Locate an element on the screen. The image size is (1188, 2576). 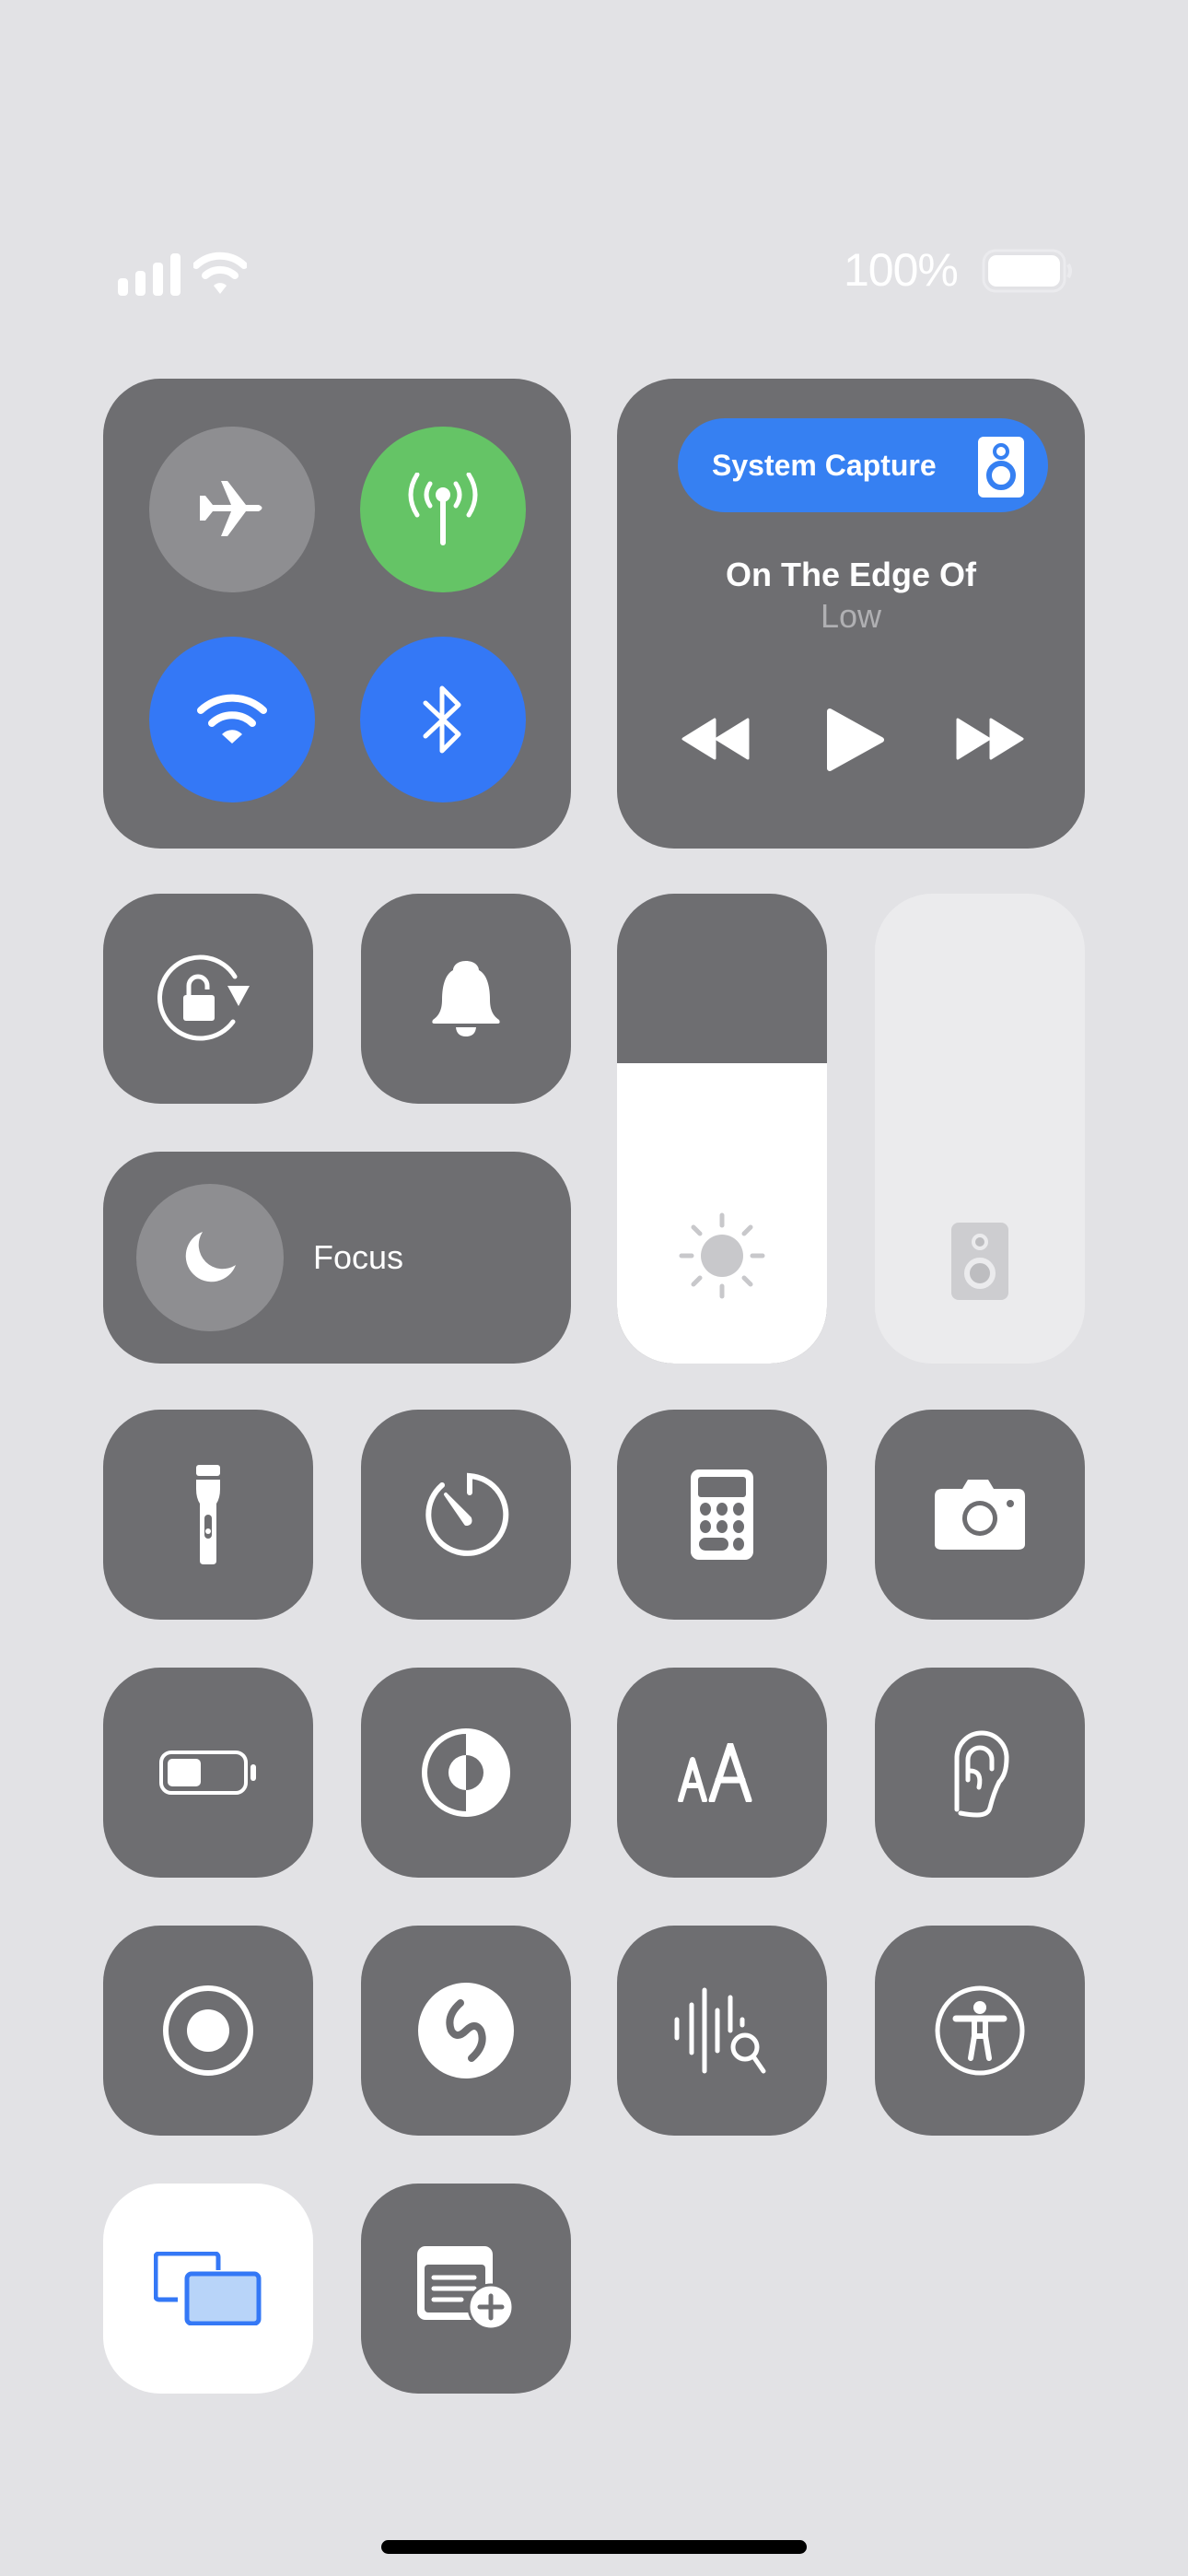
focus-button: Focus is located at coordinates (337, 1258).